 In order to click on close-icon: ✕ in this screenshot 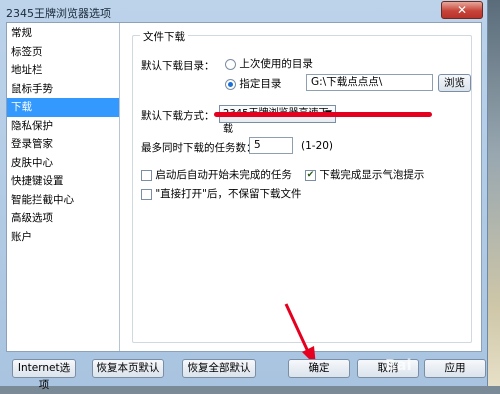, I will do `click(462, 10)`.